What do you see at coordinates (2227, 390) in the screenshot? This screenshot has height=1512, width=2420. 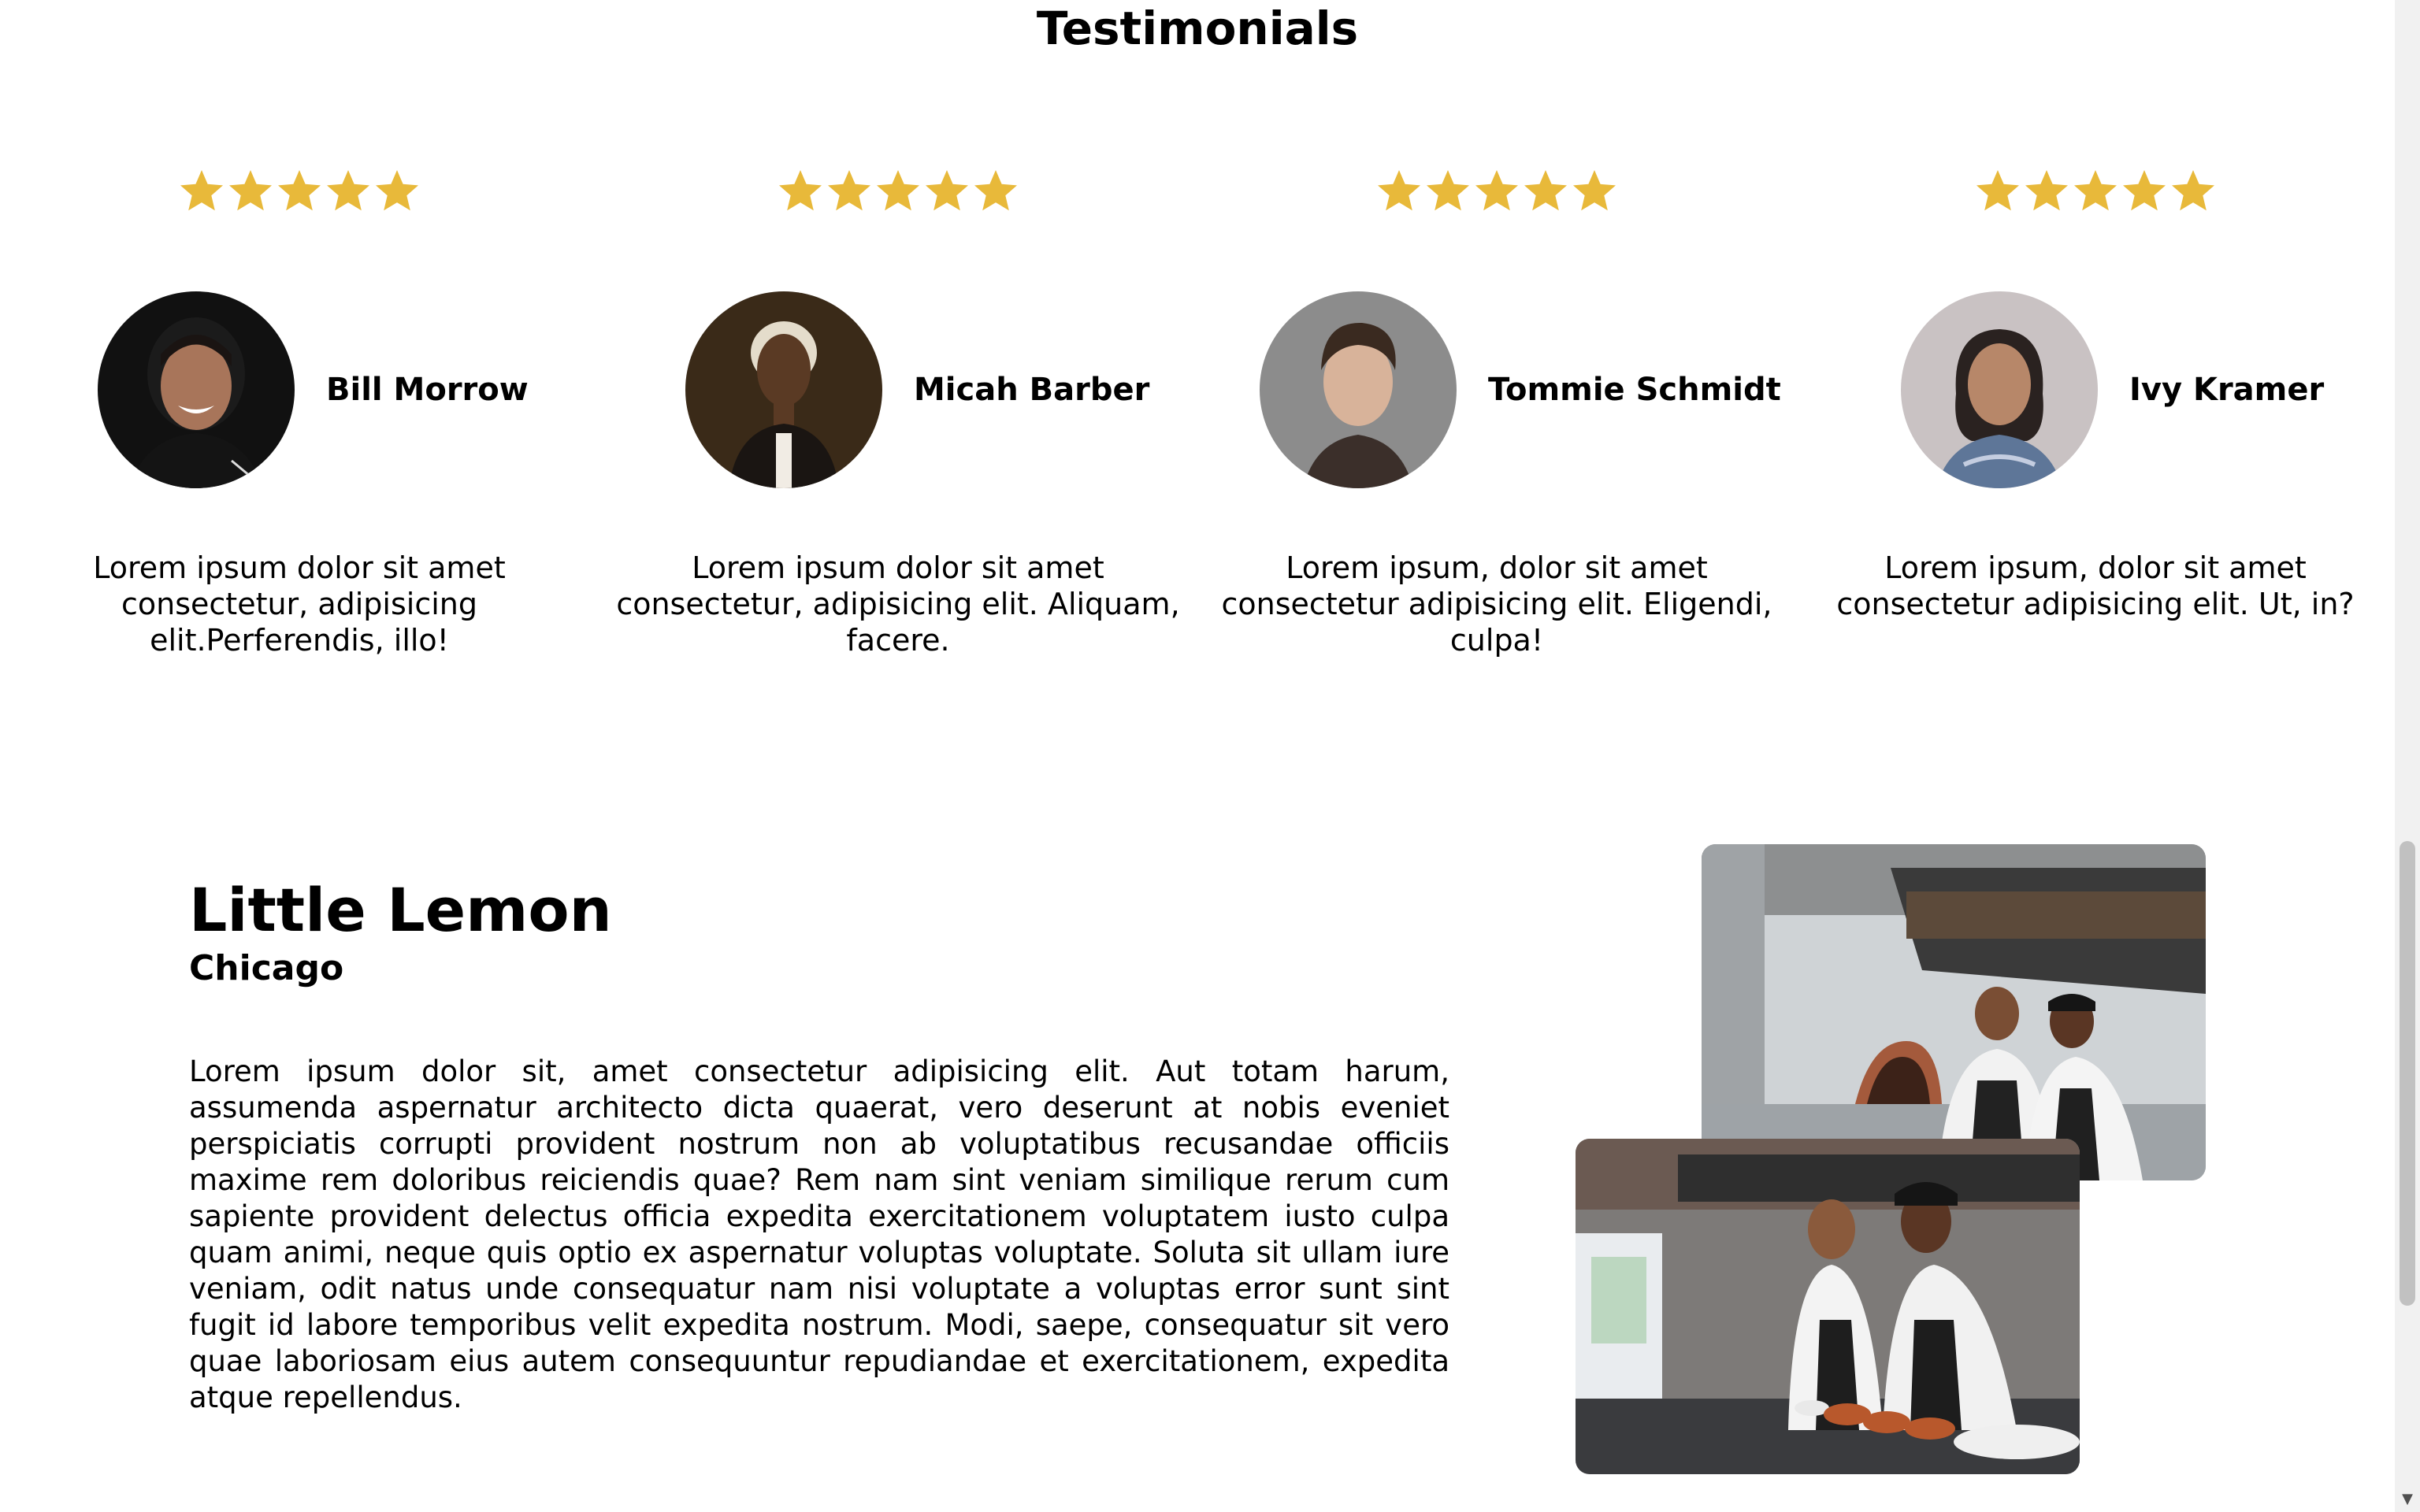 I see `reviewer-name: Ivy Kramer` at bounding box center [2227, 390].